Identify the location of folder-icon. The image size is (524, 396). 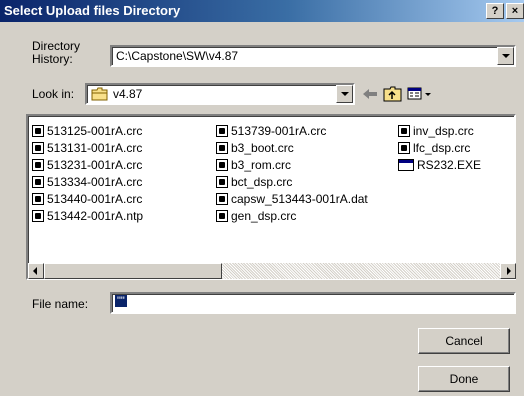
(99, 94).